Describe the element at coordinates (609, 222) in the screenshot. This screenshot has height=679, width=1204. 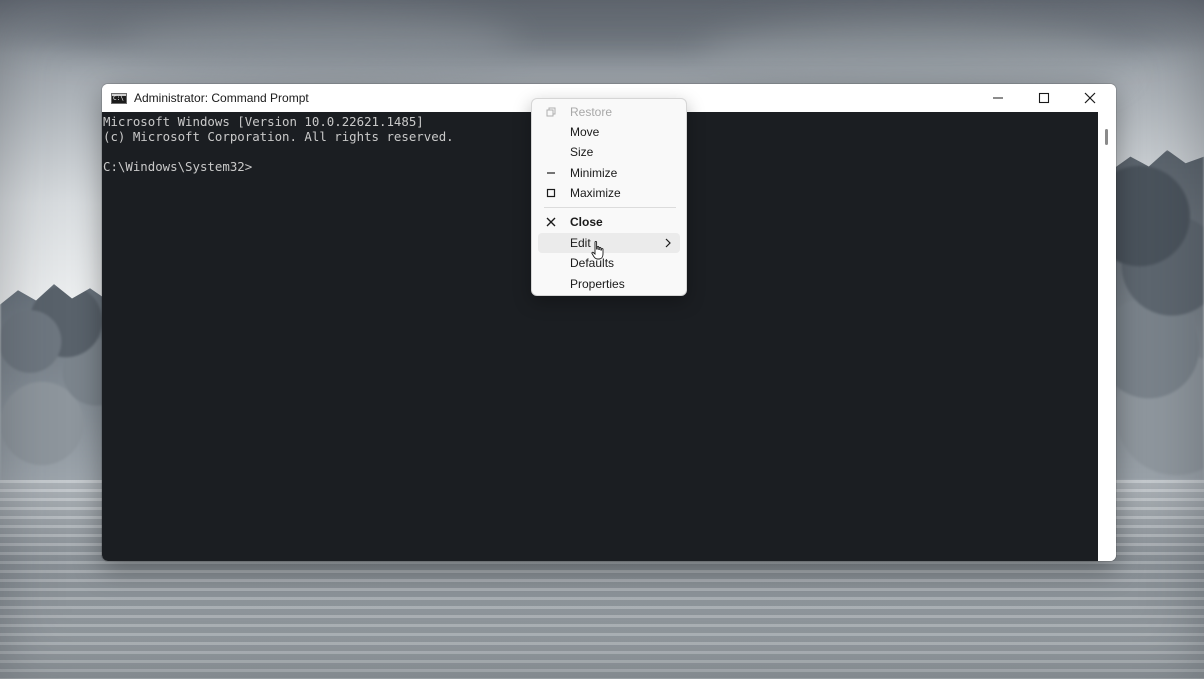
I see `menu-item-close: Close` at that location.